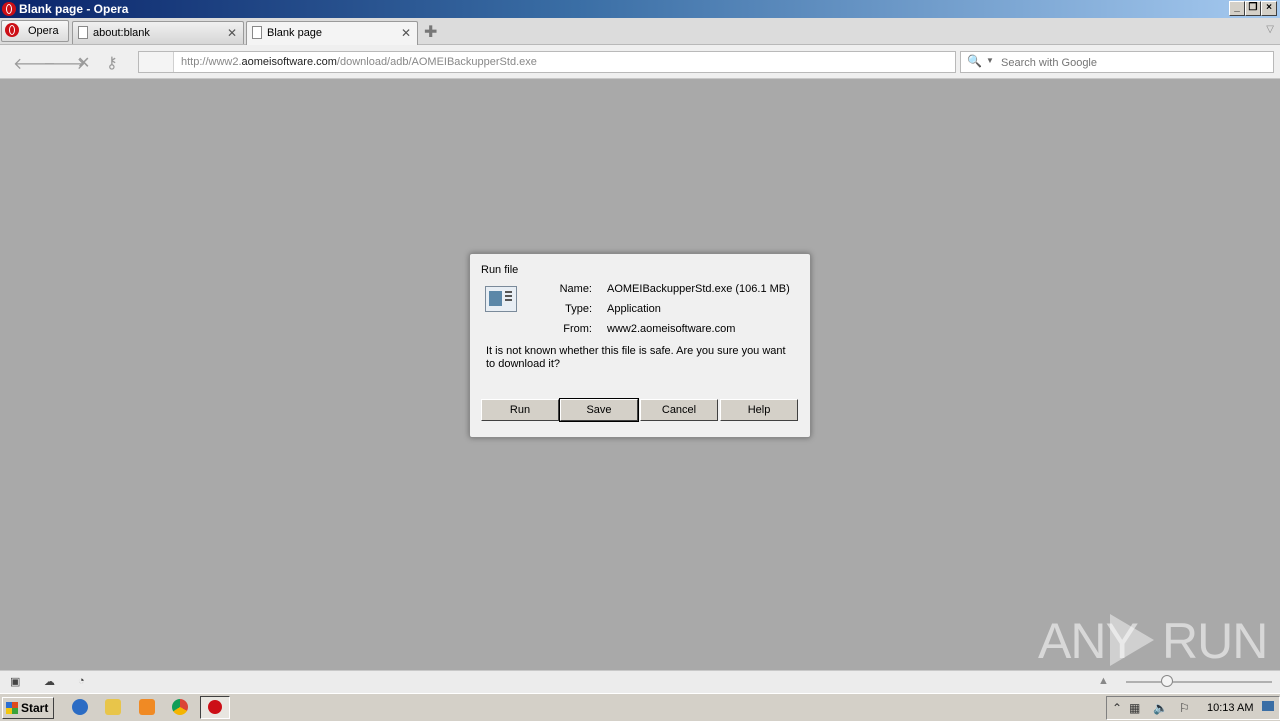 The image size is (1280, 721). Describe the element at coordinates (430, 32) in the screenshot. I see `new-tab-icon: ✚` at that location.